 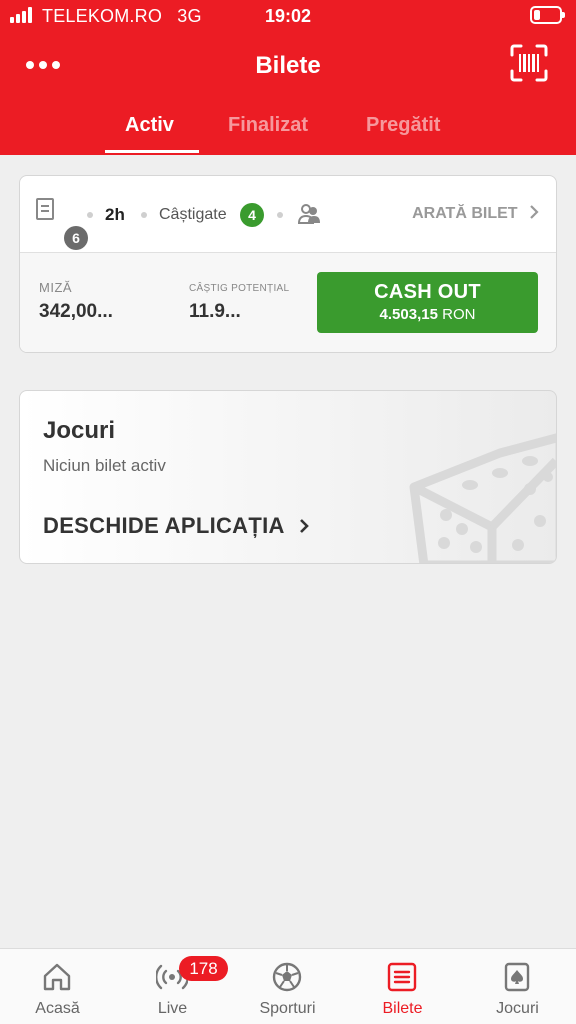 I want to click on dice-icon, so click(x=482, y=498).